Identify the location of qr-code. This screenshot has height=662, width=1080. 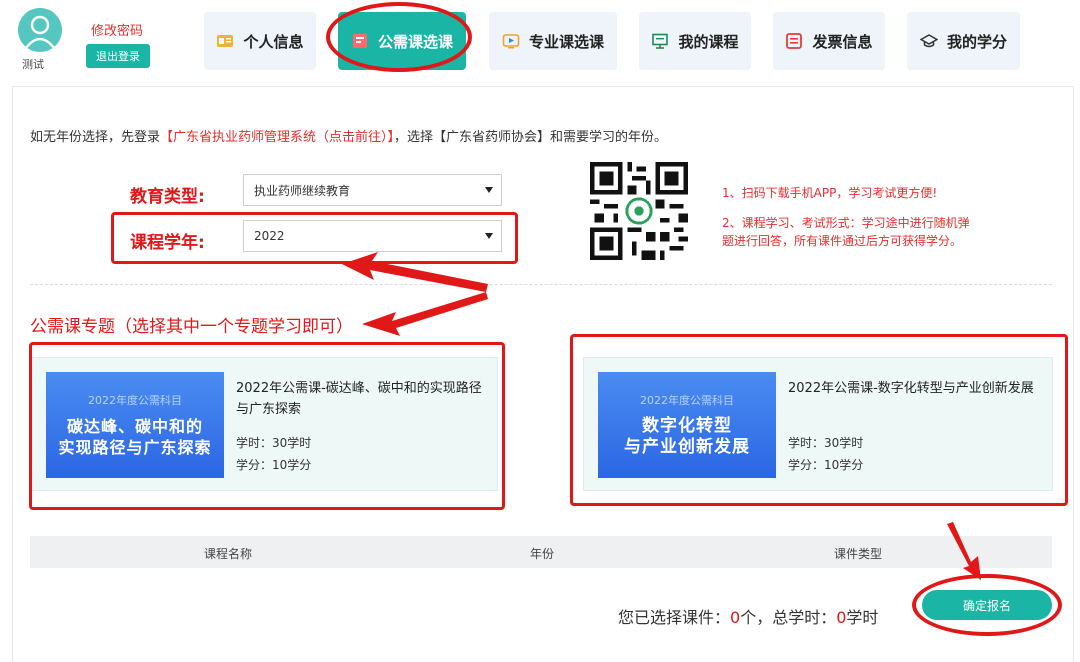
(639, 211).